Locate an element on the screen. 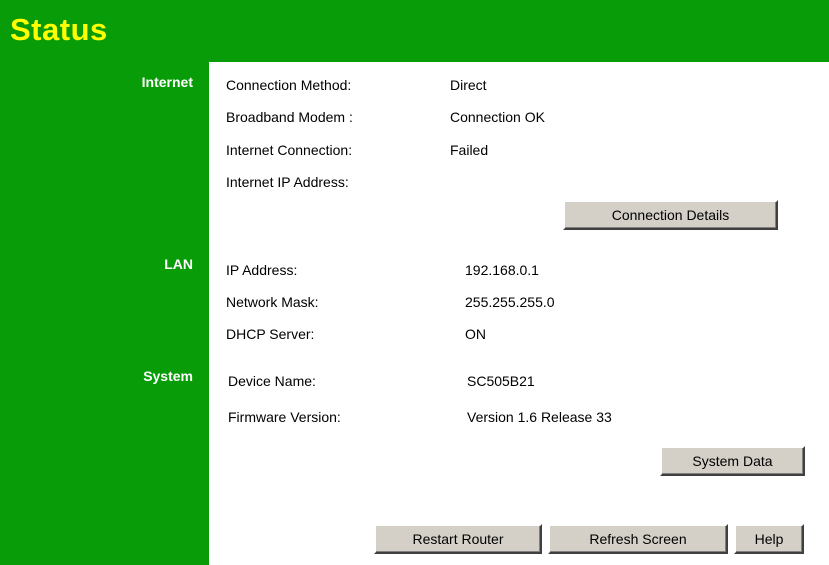 Image resolution: width=829 pixels, height=565 pixels. firmware-version-label: Firmware Version: is located at coordinates (284, 417).